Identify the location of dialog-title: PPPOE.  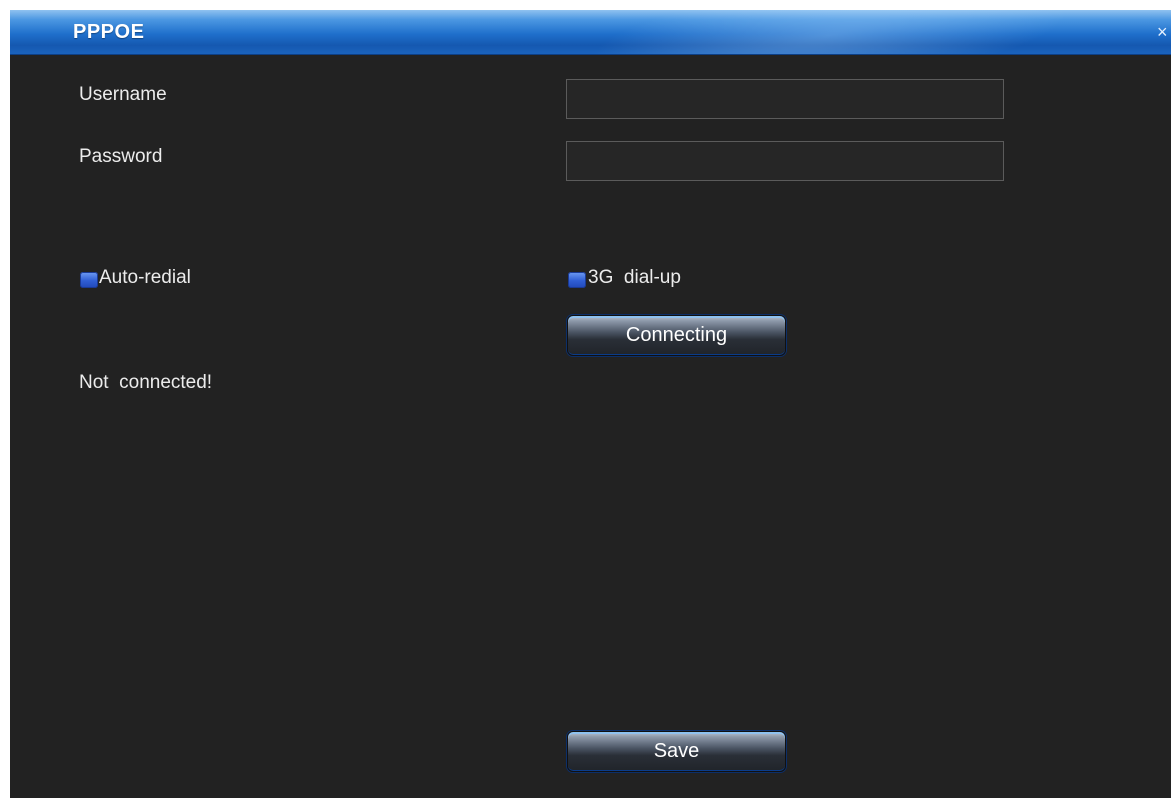
(109, 32).